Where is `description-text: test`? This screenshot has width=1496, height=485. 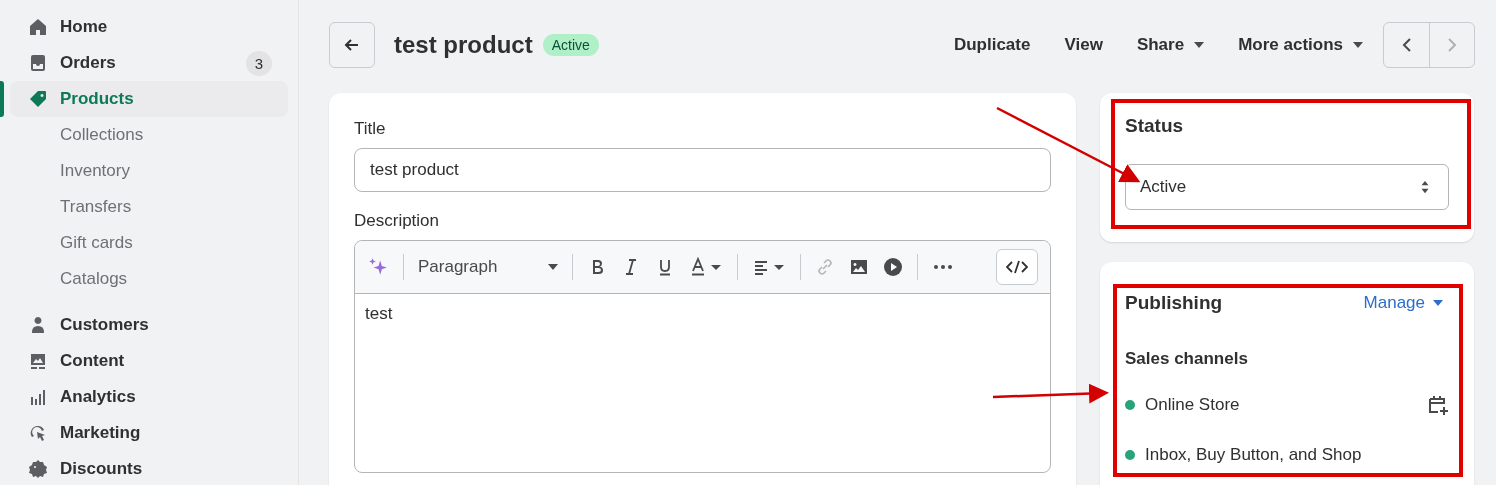 description-text: test is located at coordinates (702, 314).